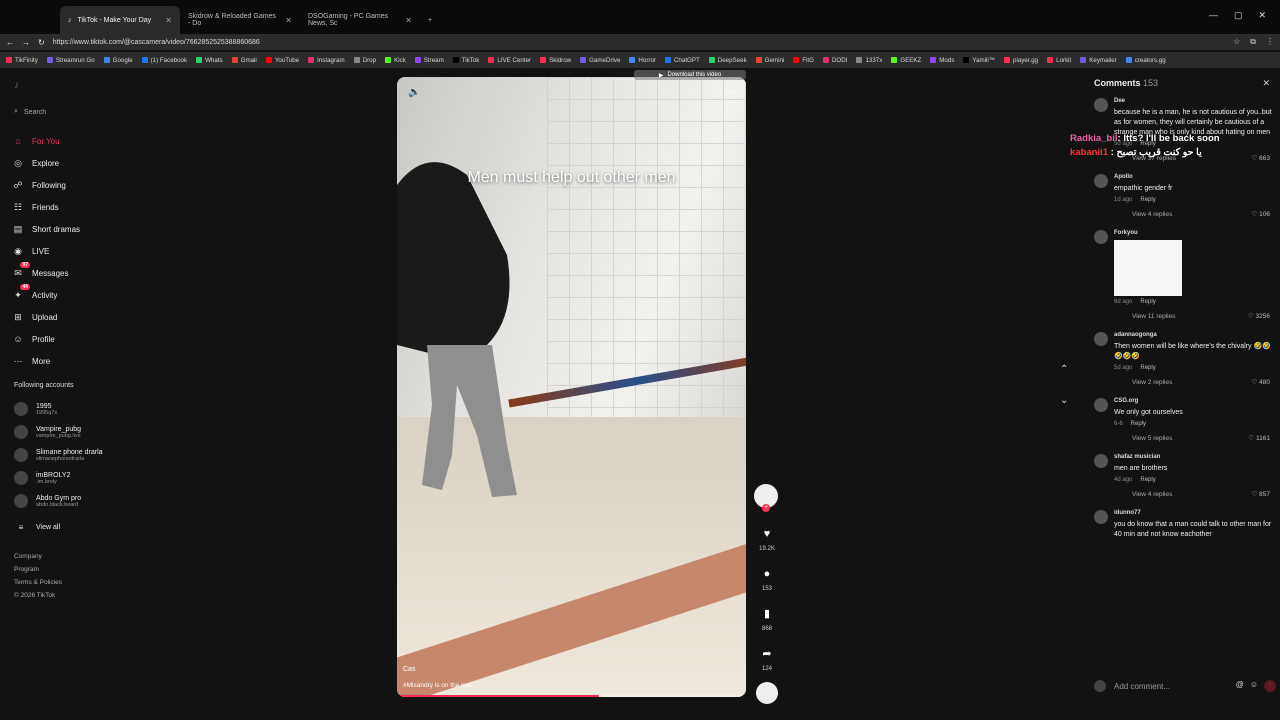  I want to click on comment-button: ● 153, so click(767, 580).